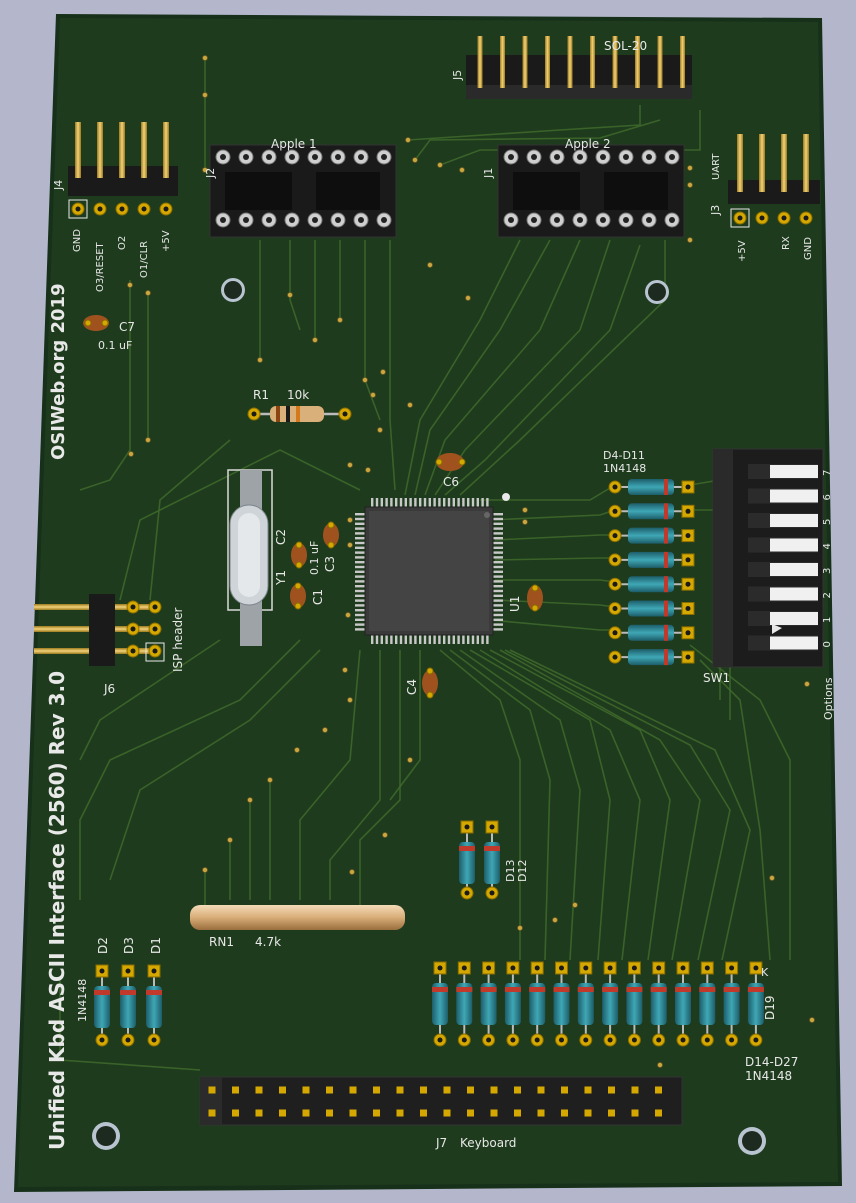 Image resolution: width=856 pixels, height=1203 pixels. Describe the element at coordinates (827, 620) in the screenshot. I see `sw1-number: 1` at that location.